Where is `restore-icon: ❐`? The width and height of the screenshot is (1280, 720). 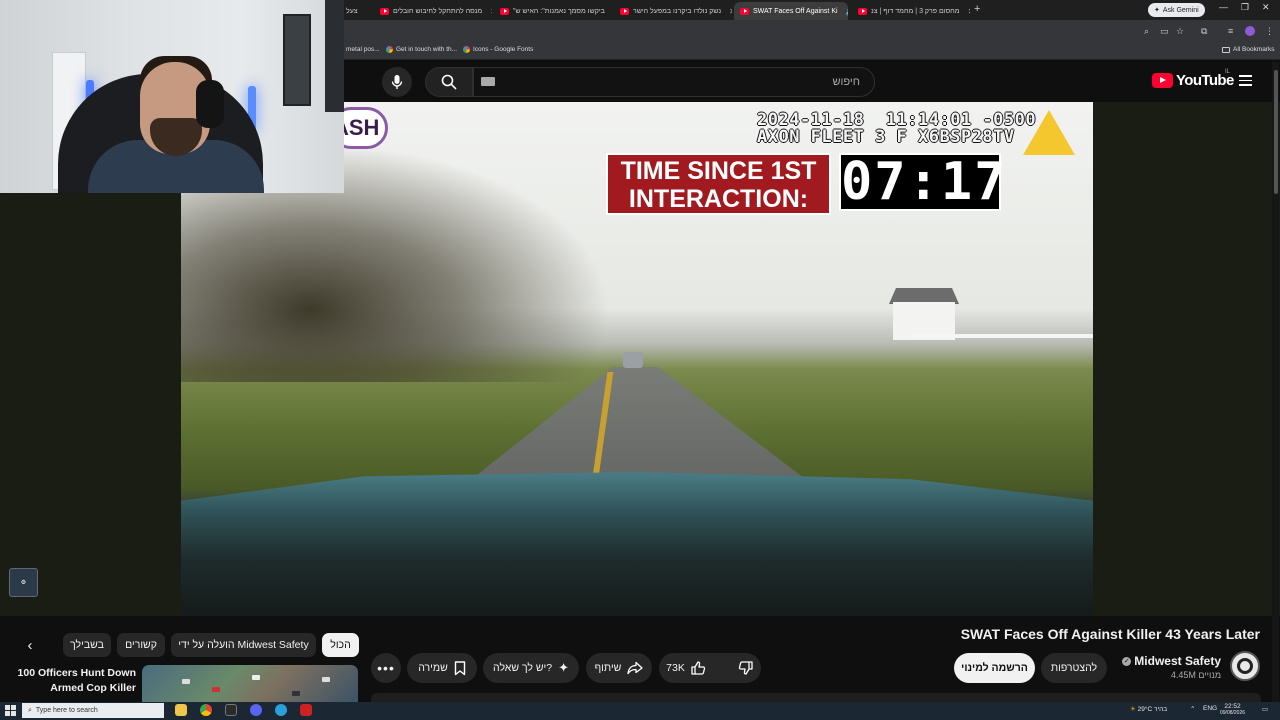
restore-icon: ❐ is located at coordinates (1245, 7).